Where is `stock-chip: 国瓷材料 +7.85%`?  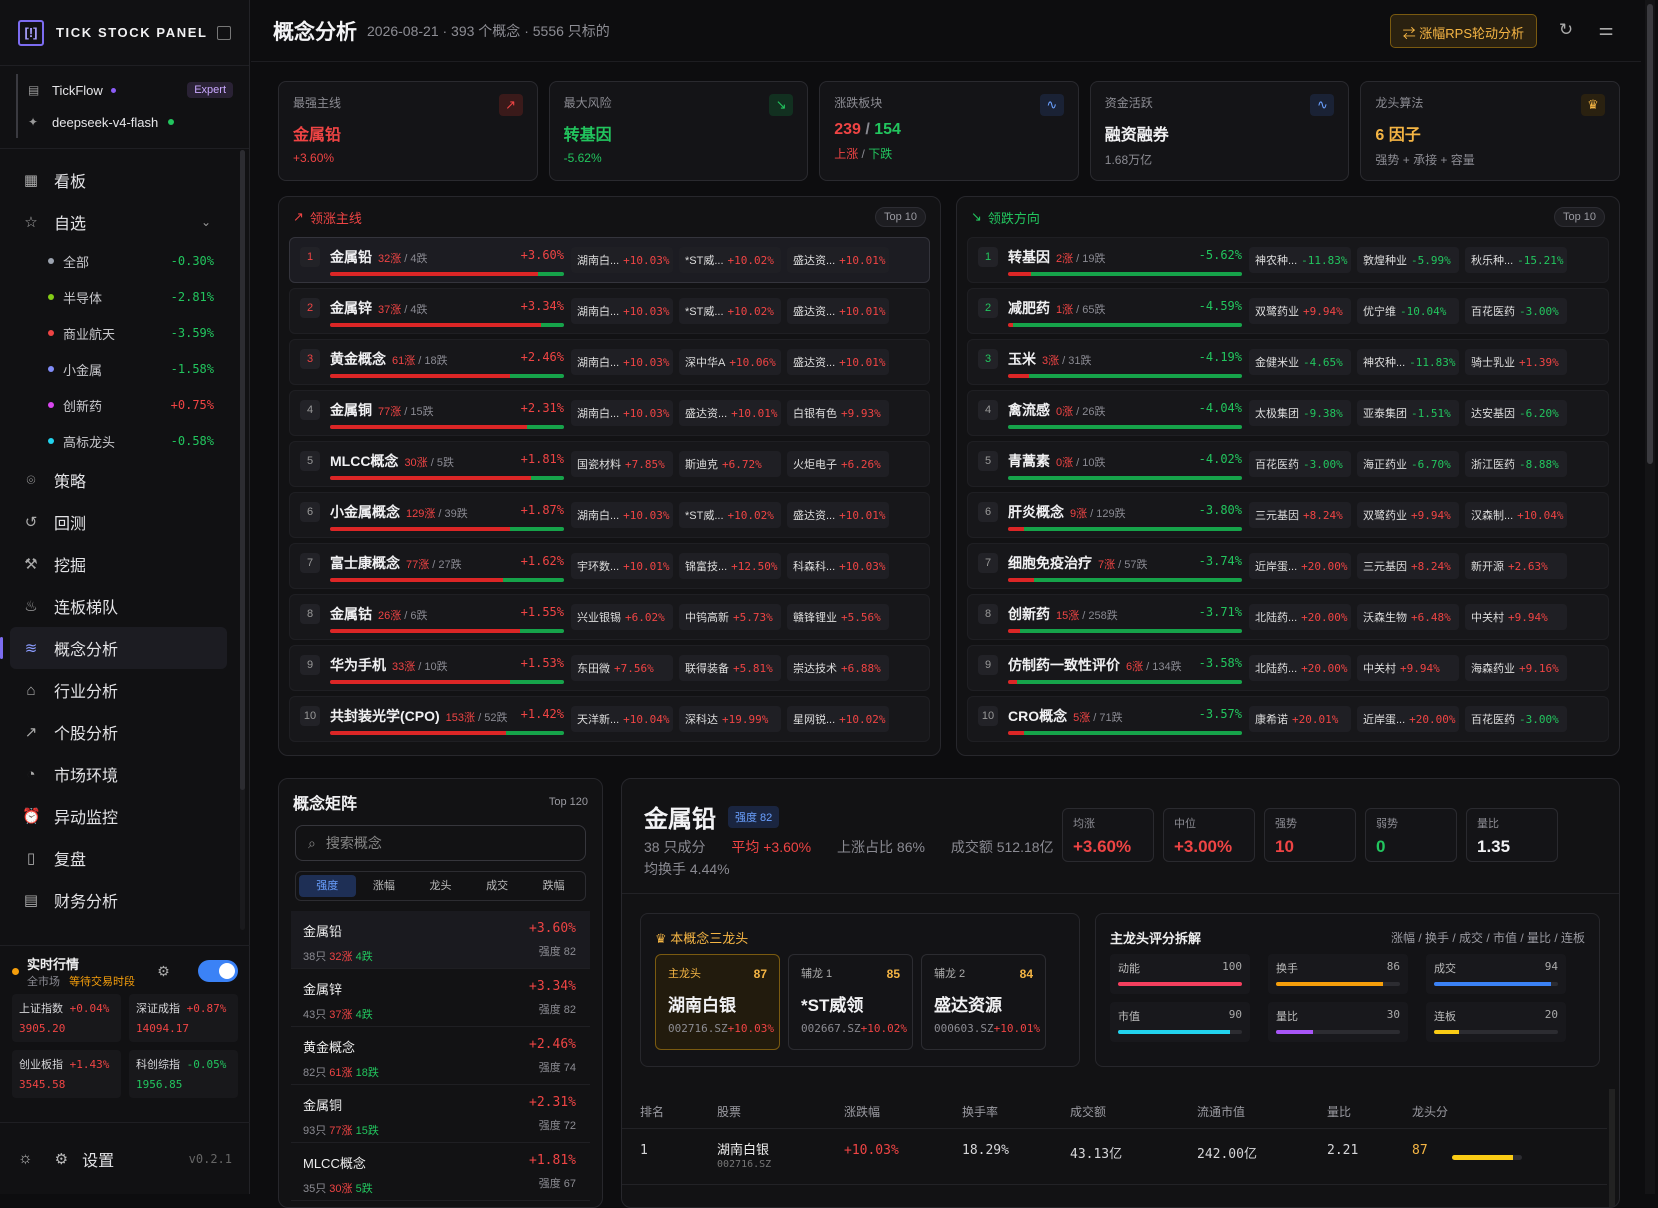 stock-chip: 国瓷材料 +7.85% is located at coordinates (622, 464).